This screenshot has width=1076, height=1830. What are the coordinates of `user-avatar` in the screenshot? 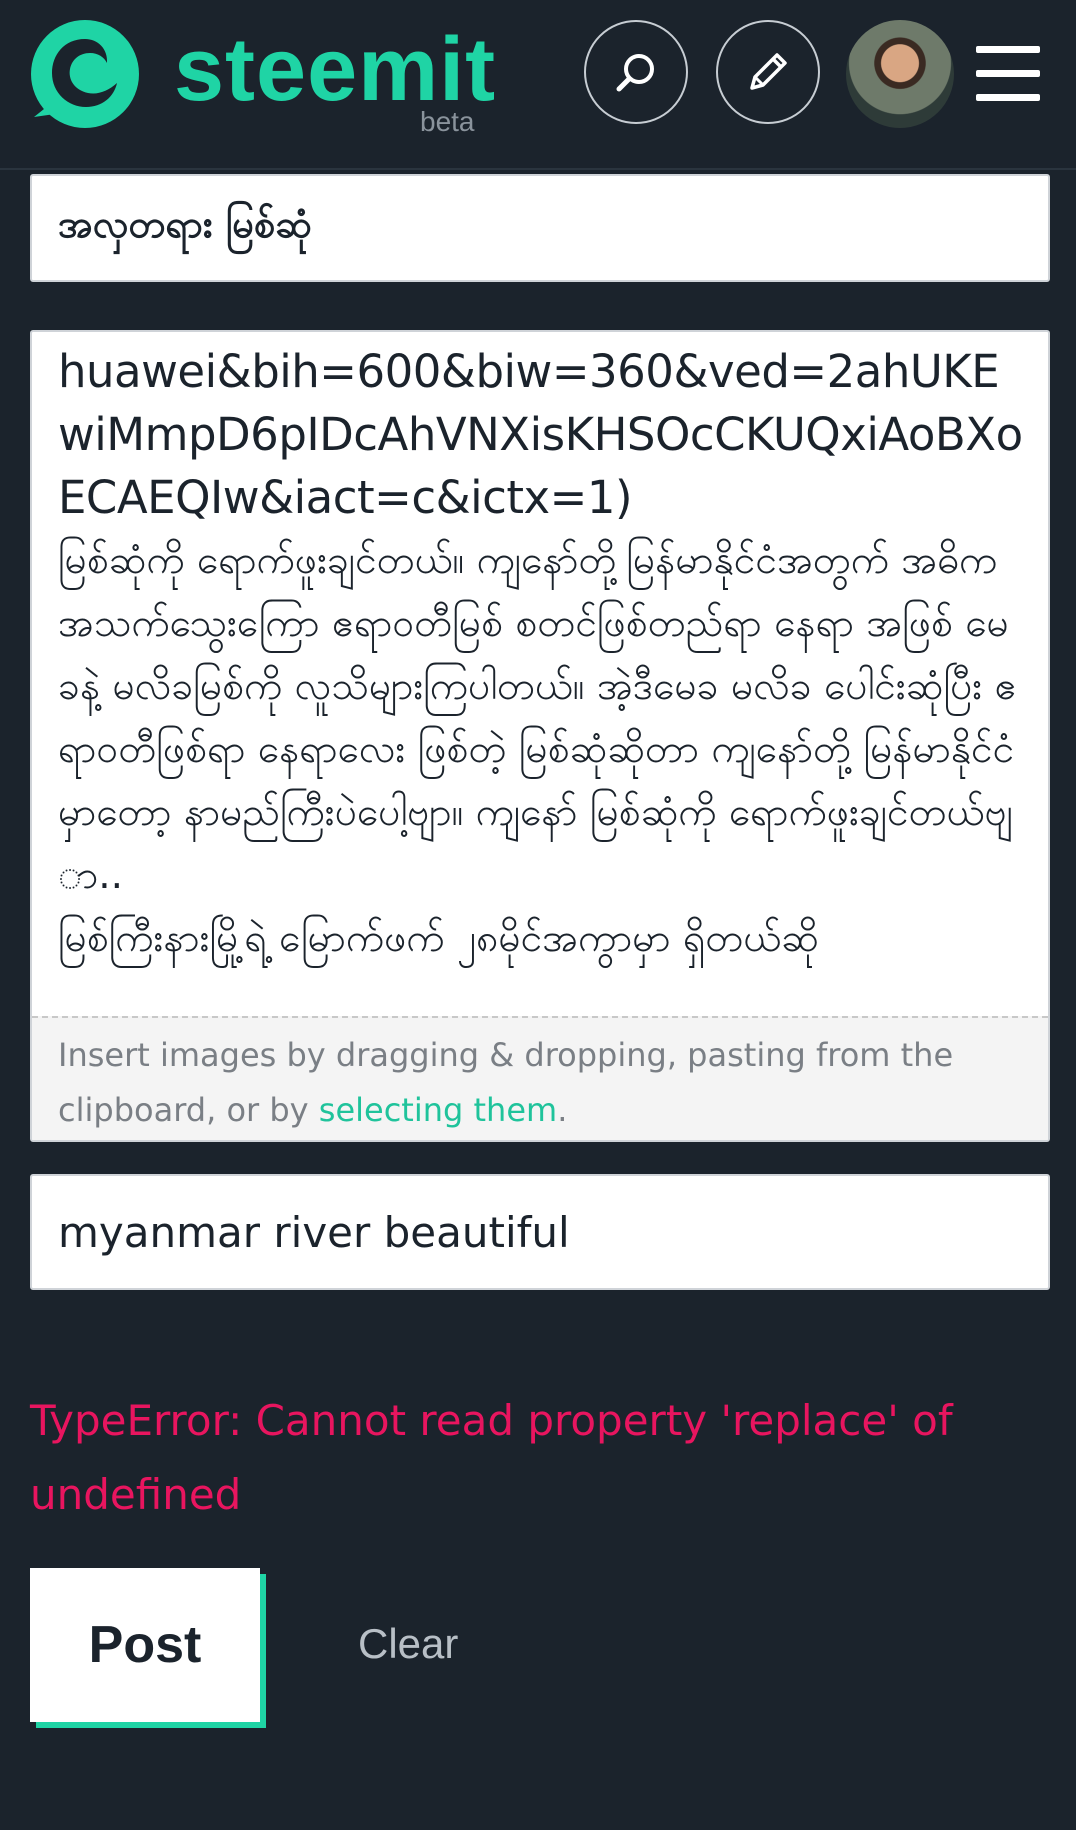 It's located at (900, 74).